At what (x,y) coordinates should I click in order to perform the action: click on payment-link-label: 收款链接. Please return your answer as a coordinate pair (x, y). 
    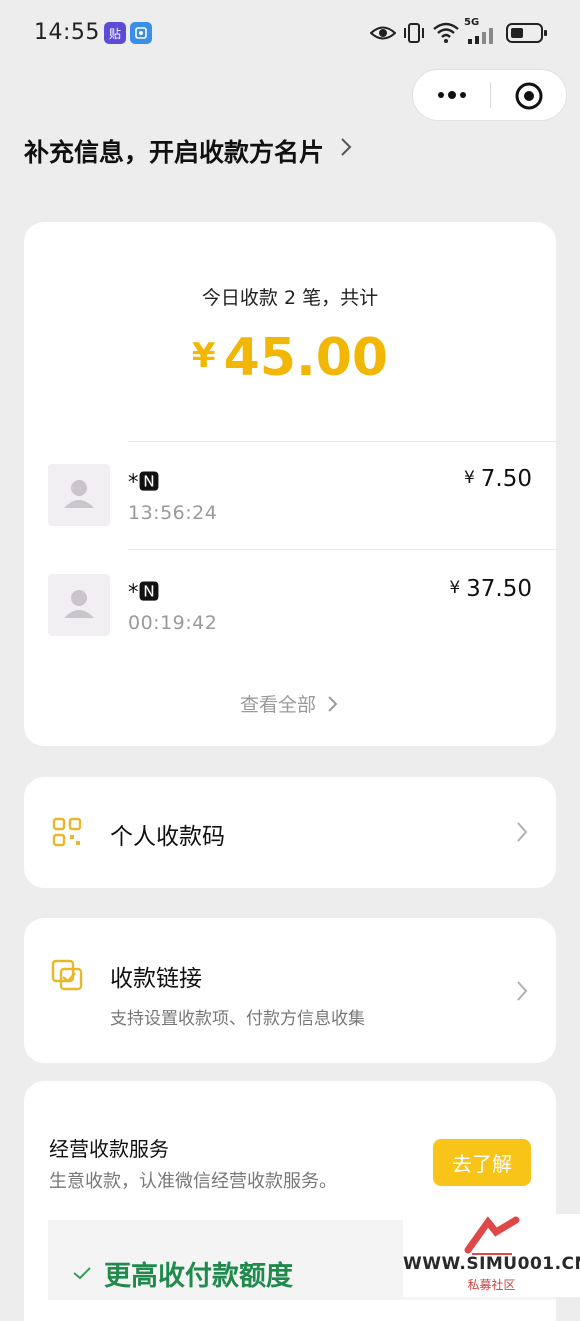
    Looking at the image, I should click on (156, 979).